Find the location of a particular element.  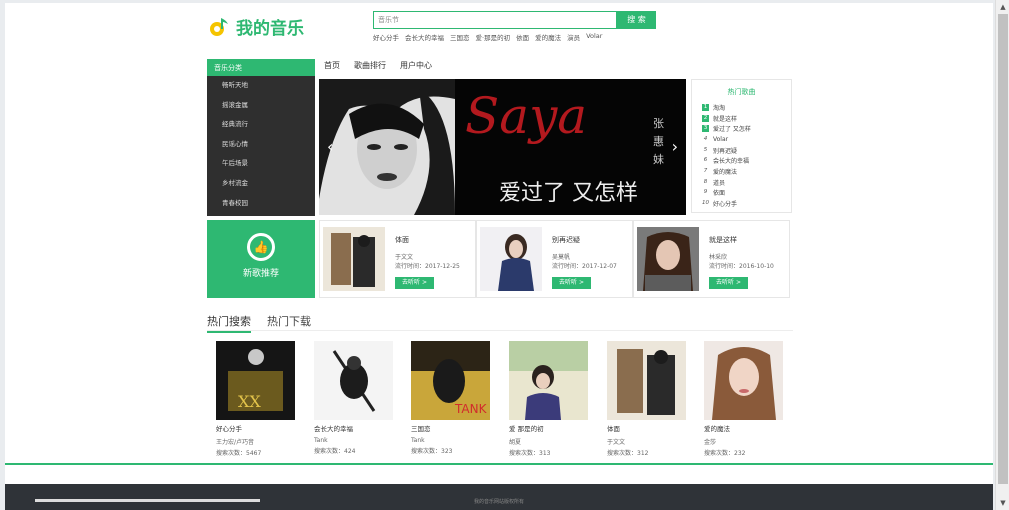

album-item: 爱 那是的初 胡夏 搜索次数：313 is located at coordinates (549, 399).